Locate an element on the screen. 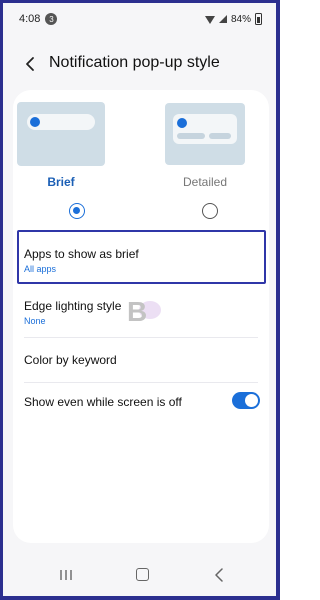 The height and width of the screenshot is (600, 320). setting-title: Show even while screen is off is located at coordinates (103, 402).